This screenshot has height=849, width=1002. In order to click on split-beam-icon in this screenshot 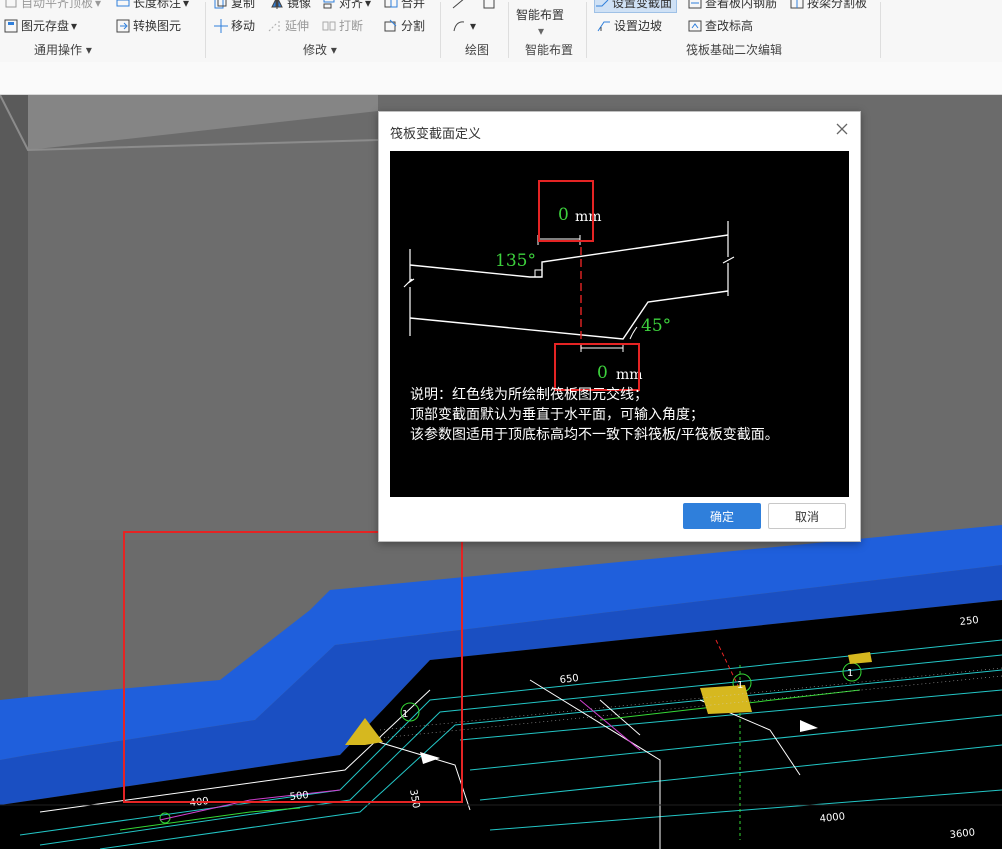, I will do `click(797, 5)`.